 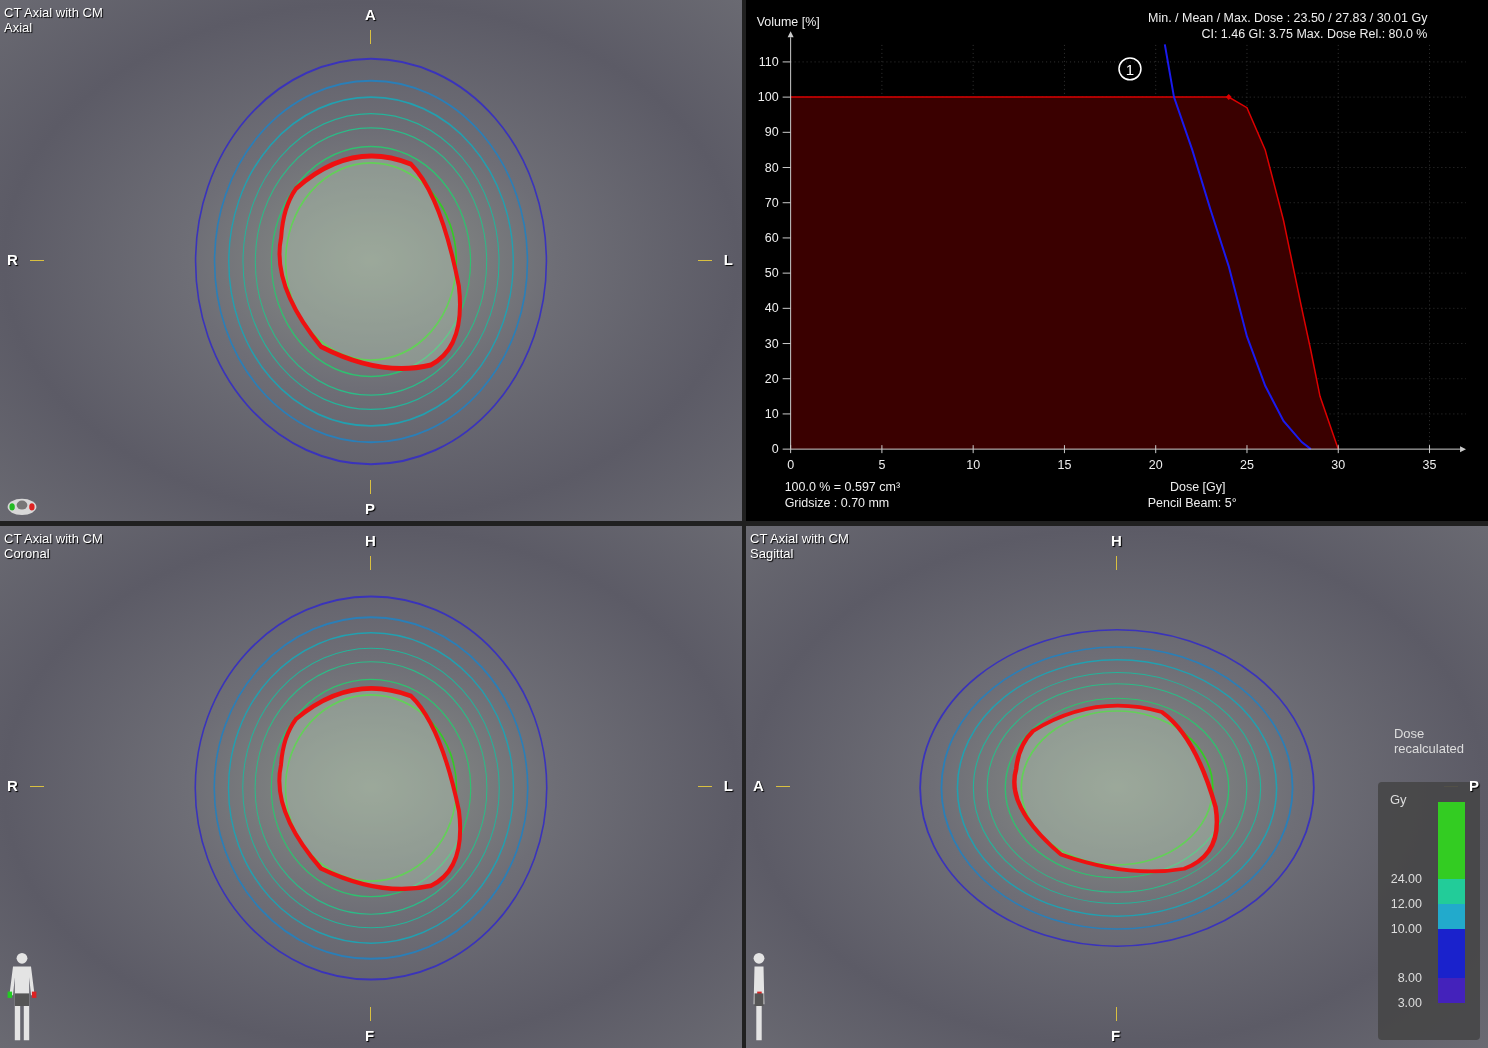 What do you see at coordinates (771, 237) in the screenshot?
I see `y-tick-label: 60` at bounding box center [771, 237].